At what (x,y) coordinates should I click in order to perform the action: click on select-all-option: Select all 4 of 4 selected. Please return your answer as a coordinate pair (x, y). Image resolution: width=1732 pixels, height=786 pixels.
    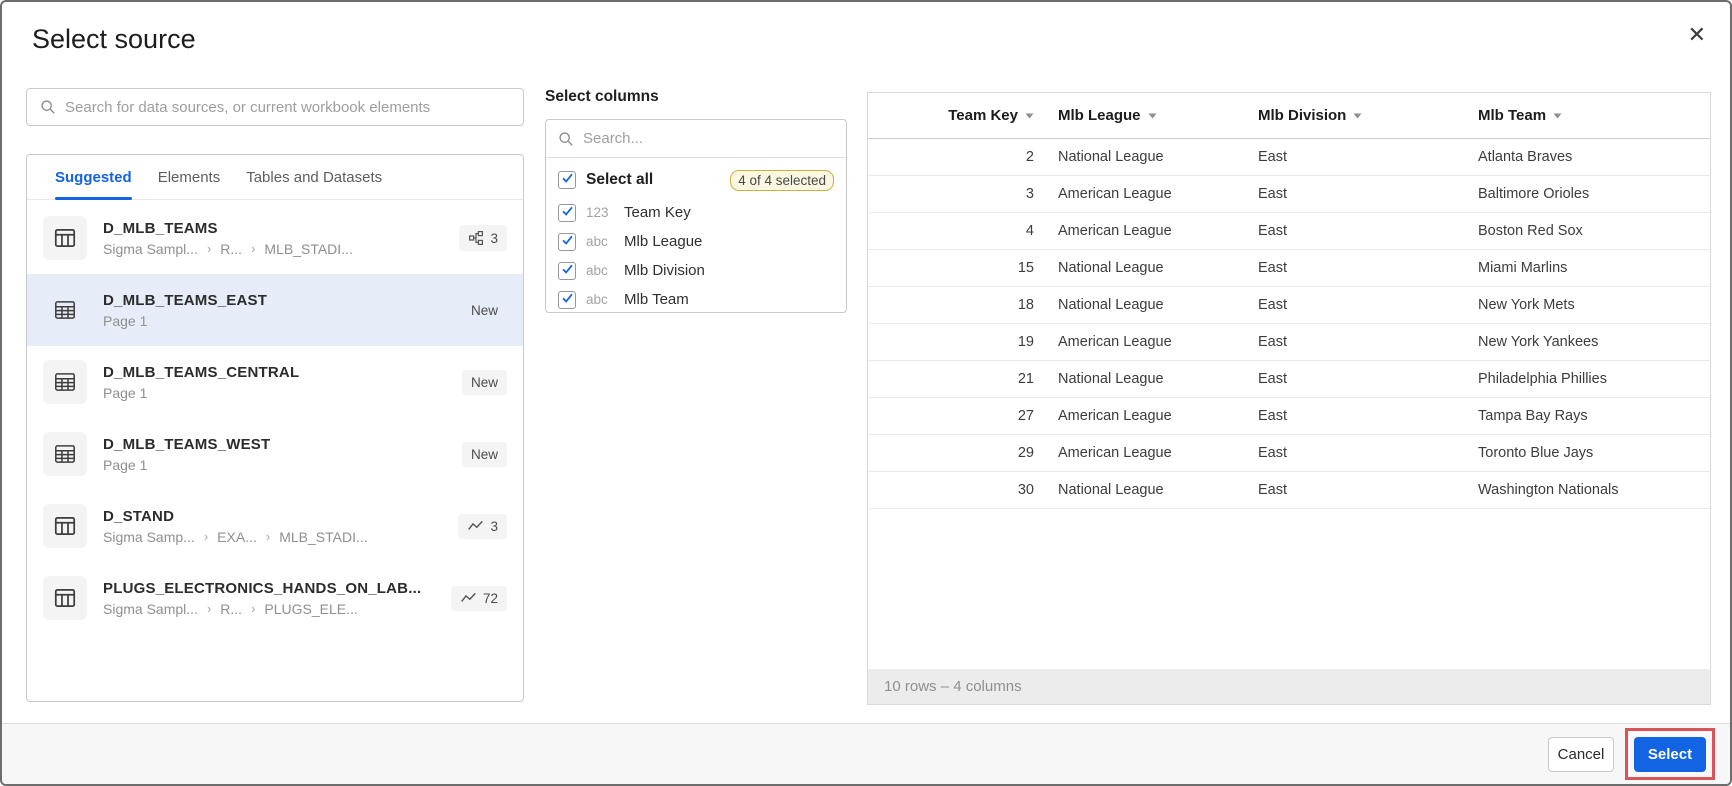
    Looking at the image, I should click on (696, 180).